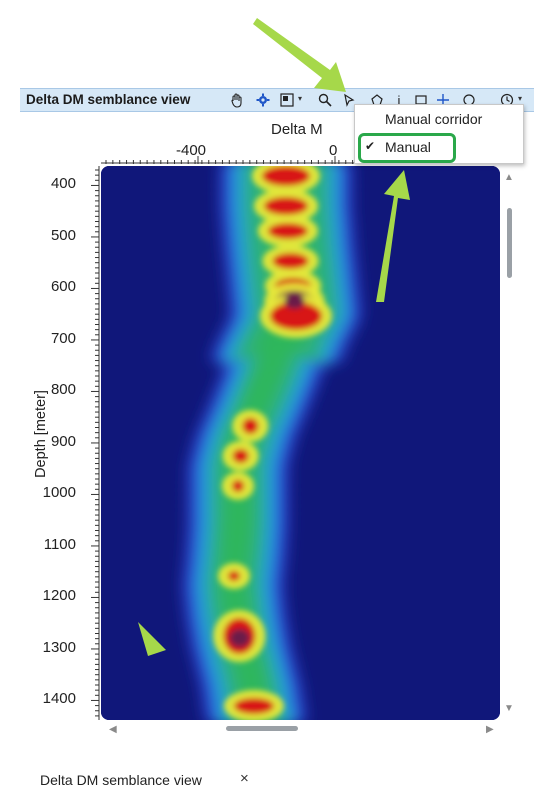 This screenshot has width=542, height=807. I want to click on horizontal-scrollbar-thumb, so click(262, 728).